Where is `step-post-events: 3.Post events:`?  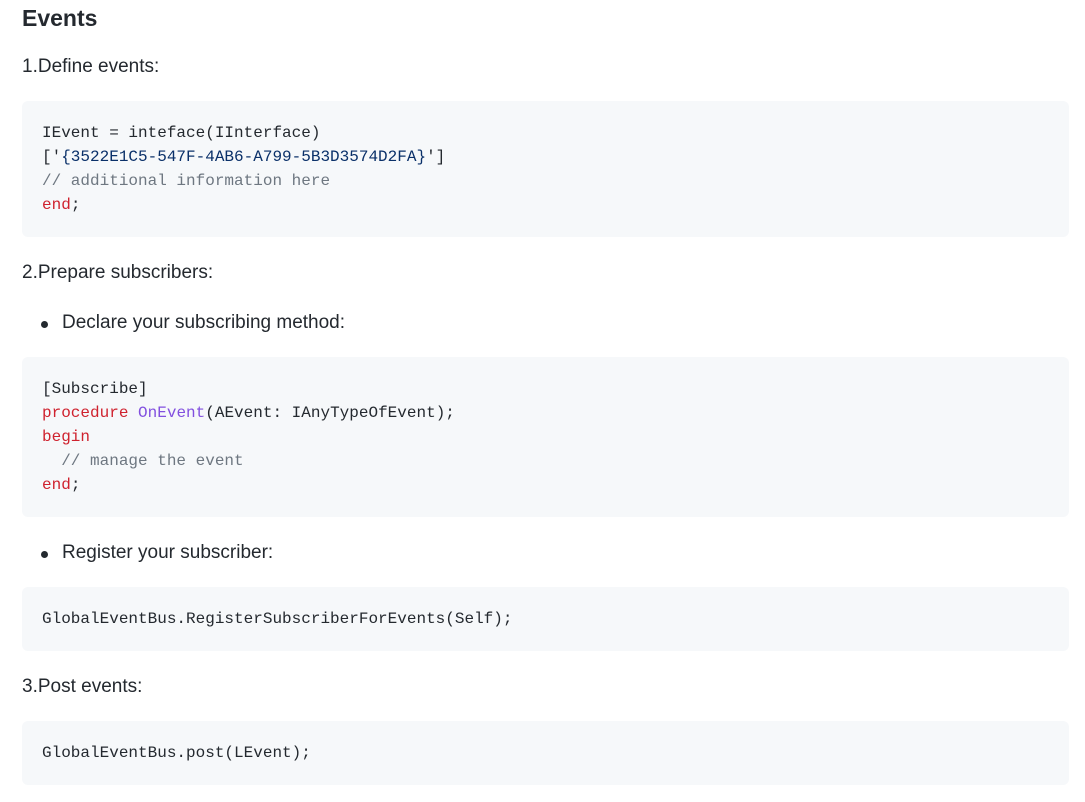 step-post-events: 3.Post events: is located at coordinates (82, 686).